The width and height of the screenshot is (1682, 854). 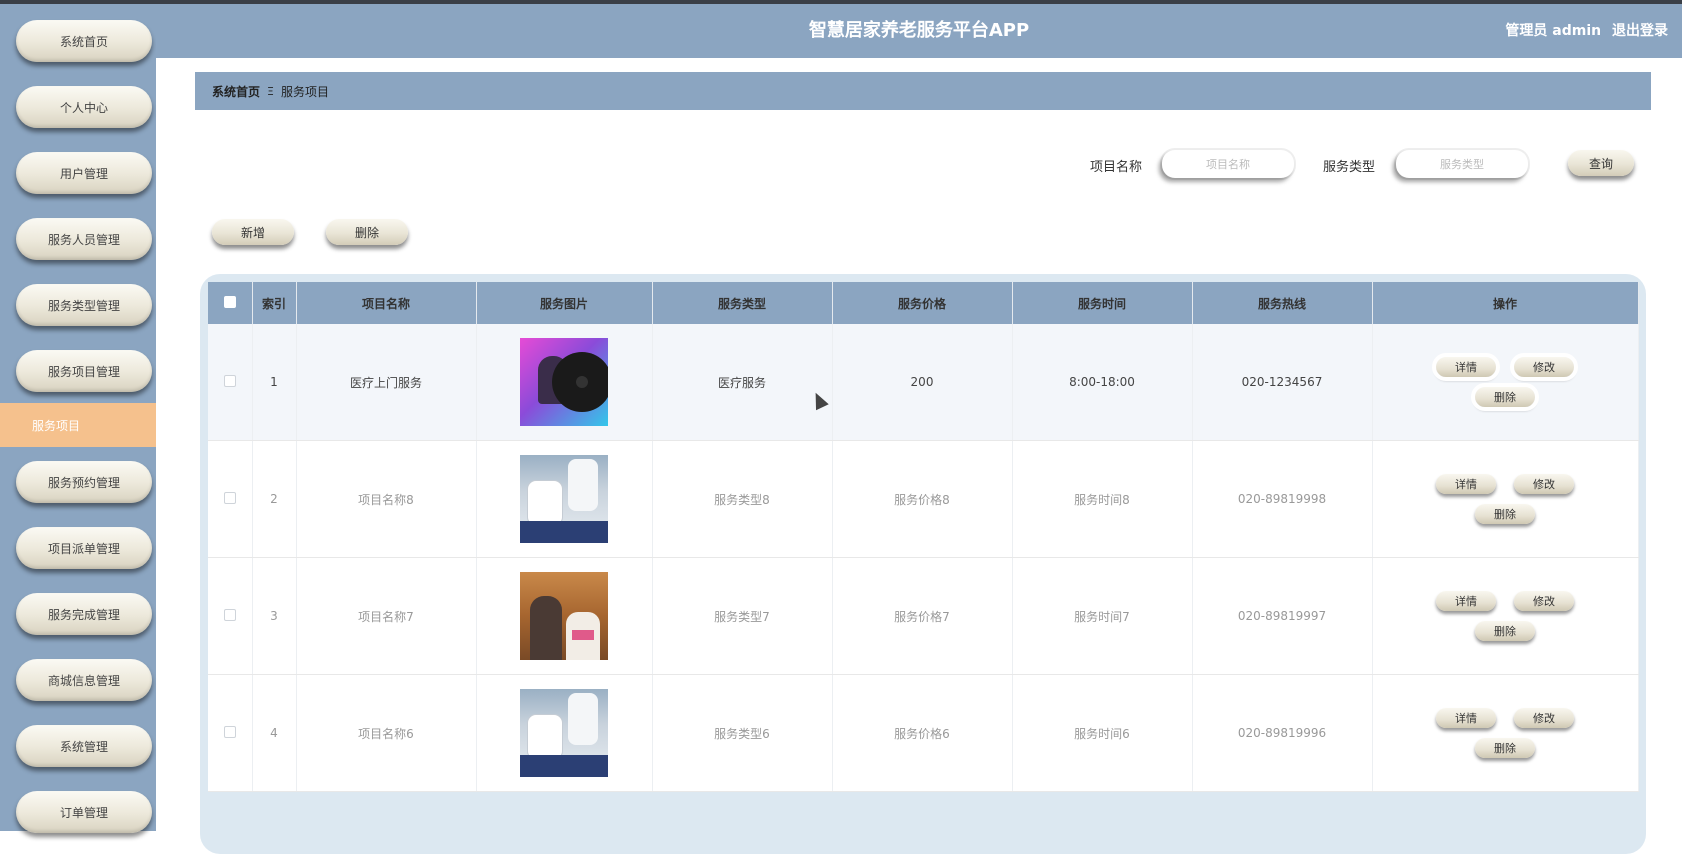 I want to click on query-button: 查询, so click(x=1601, y=163).